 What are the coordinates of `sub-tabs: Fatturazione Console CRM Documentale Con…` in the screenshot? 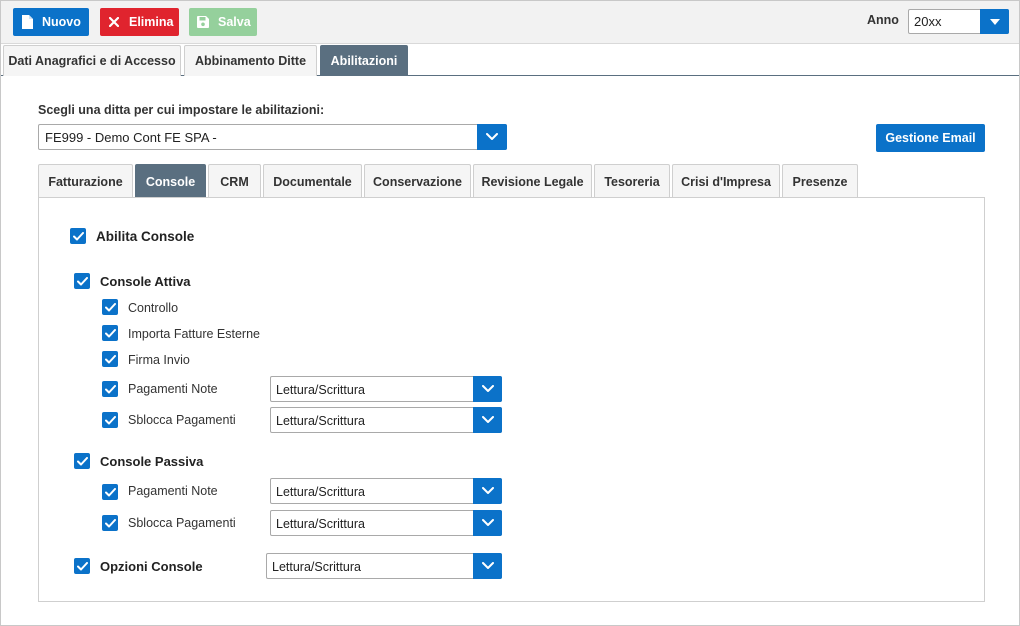 It's located at (511, 181).